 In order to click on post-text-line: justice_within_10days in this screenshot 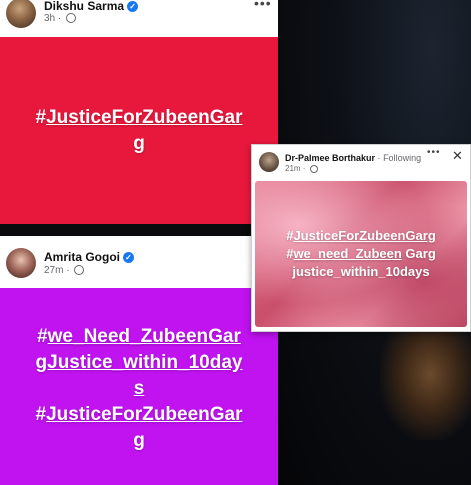, I will do `click(361, 271)`.